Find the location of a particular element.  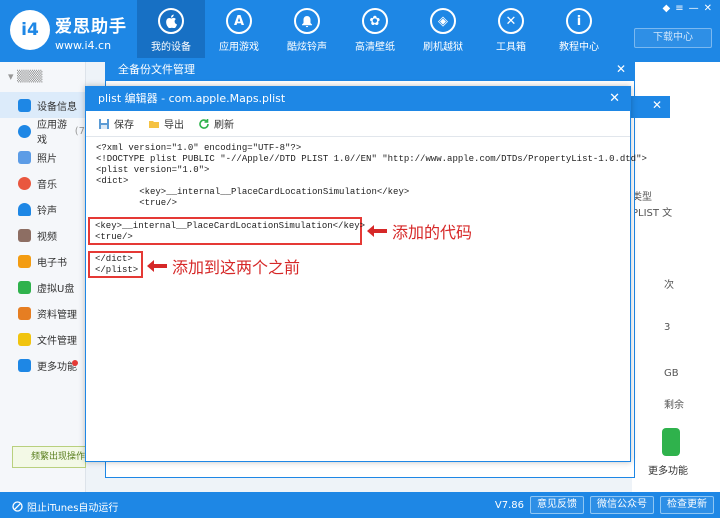

sidebar-item-device-info: 设备信息 is located at coordinates (42, 105).